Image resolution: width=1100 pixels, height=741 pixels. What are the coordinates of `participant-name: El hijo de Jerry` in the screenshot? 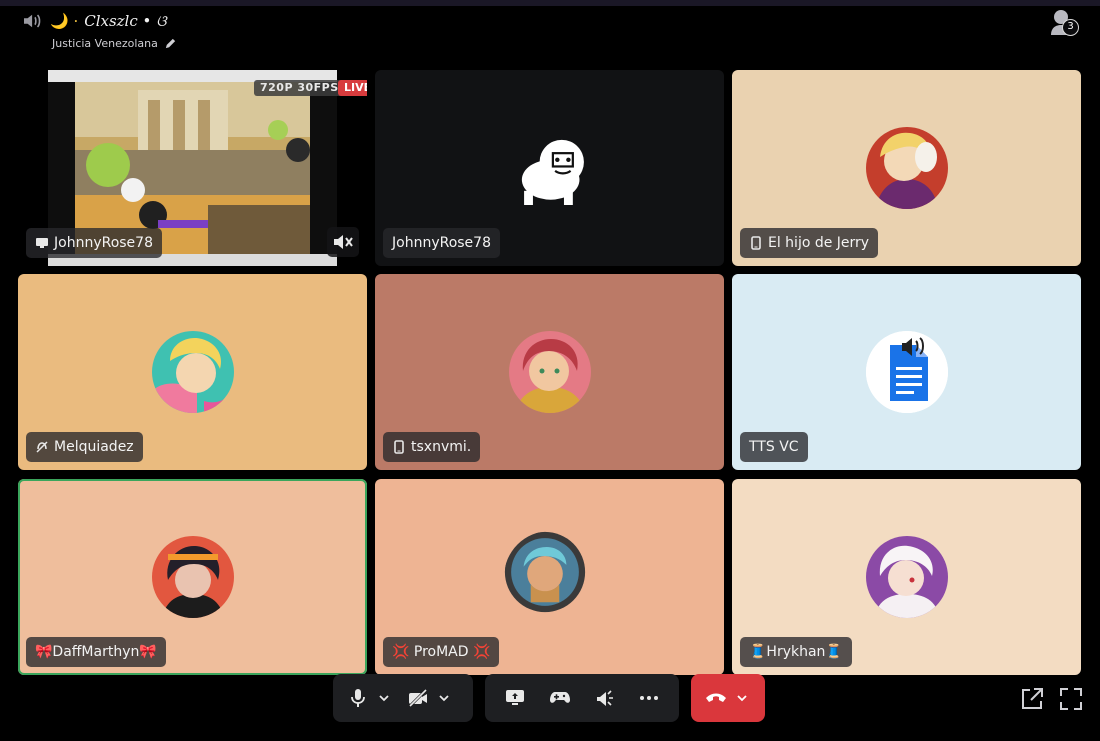 It's located at (809, 243).